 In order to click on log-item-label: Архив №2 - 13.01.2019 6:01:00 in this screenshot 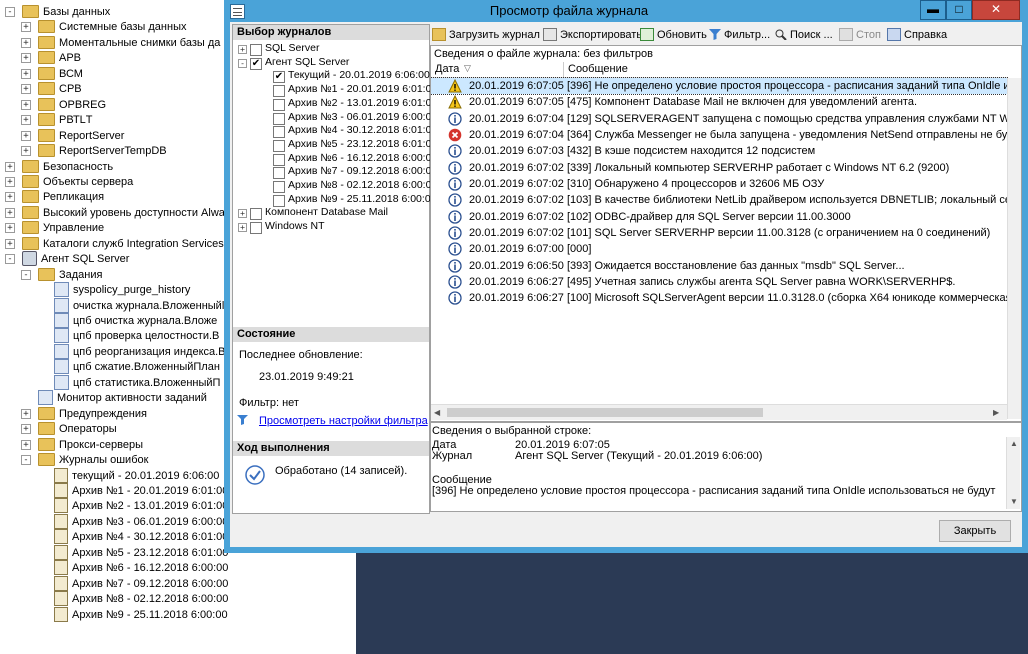, I will do `click(362, 103)`.